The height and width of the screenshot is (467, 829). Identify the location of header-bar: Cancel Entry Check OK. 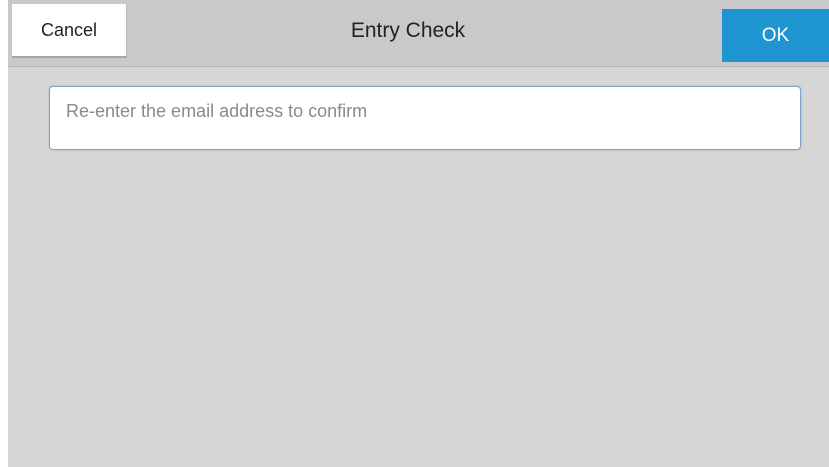
(418, 33).